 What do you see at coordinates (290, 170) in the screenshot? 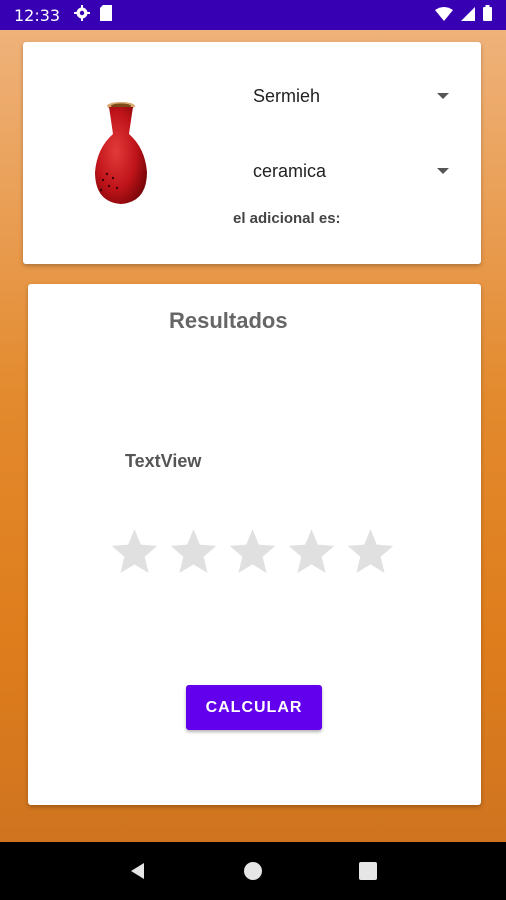
I see `material-spinner-value: ceramica` at bounding box center [290, 170].